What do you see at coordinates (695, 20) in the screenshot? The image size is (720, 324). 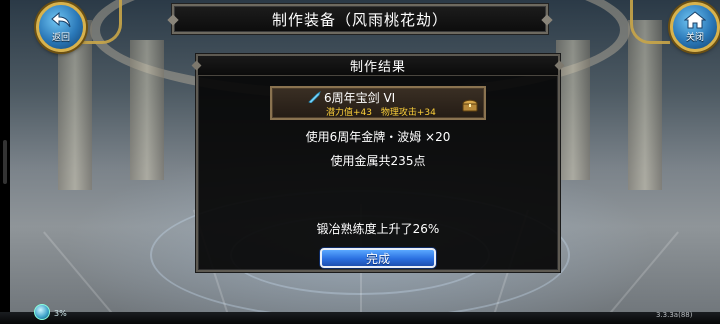 I see `home-icon` at bounding box center [695, 20].